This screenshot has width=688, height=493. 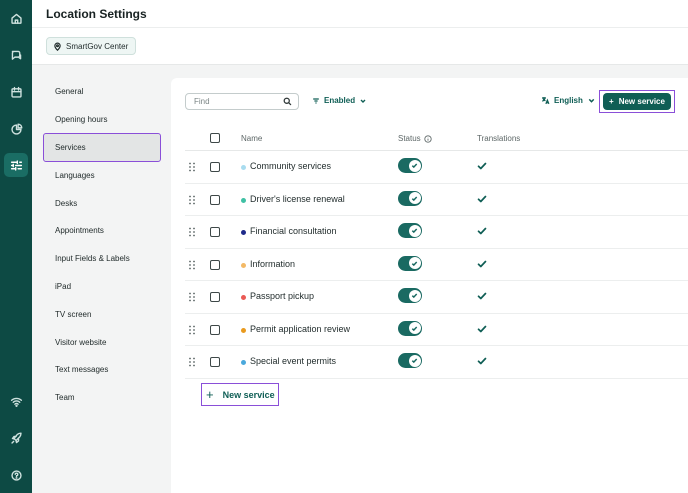 I want to click on service-name: Financial consultation, so click(x=293, y=231).